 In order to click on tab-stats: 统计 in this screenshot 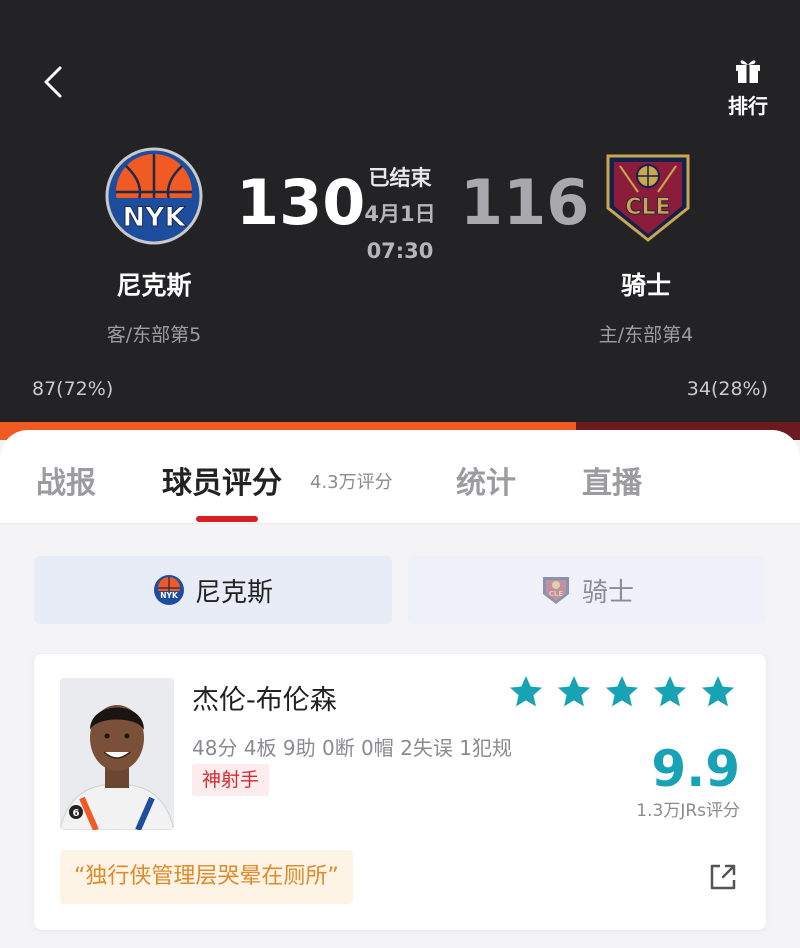, I will do `click(486, 480)`.